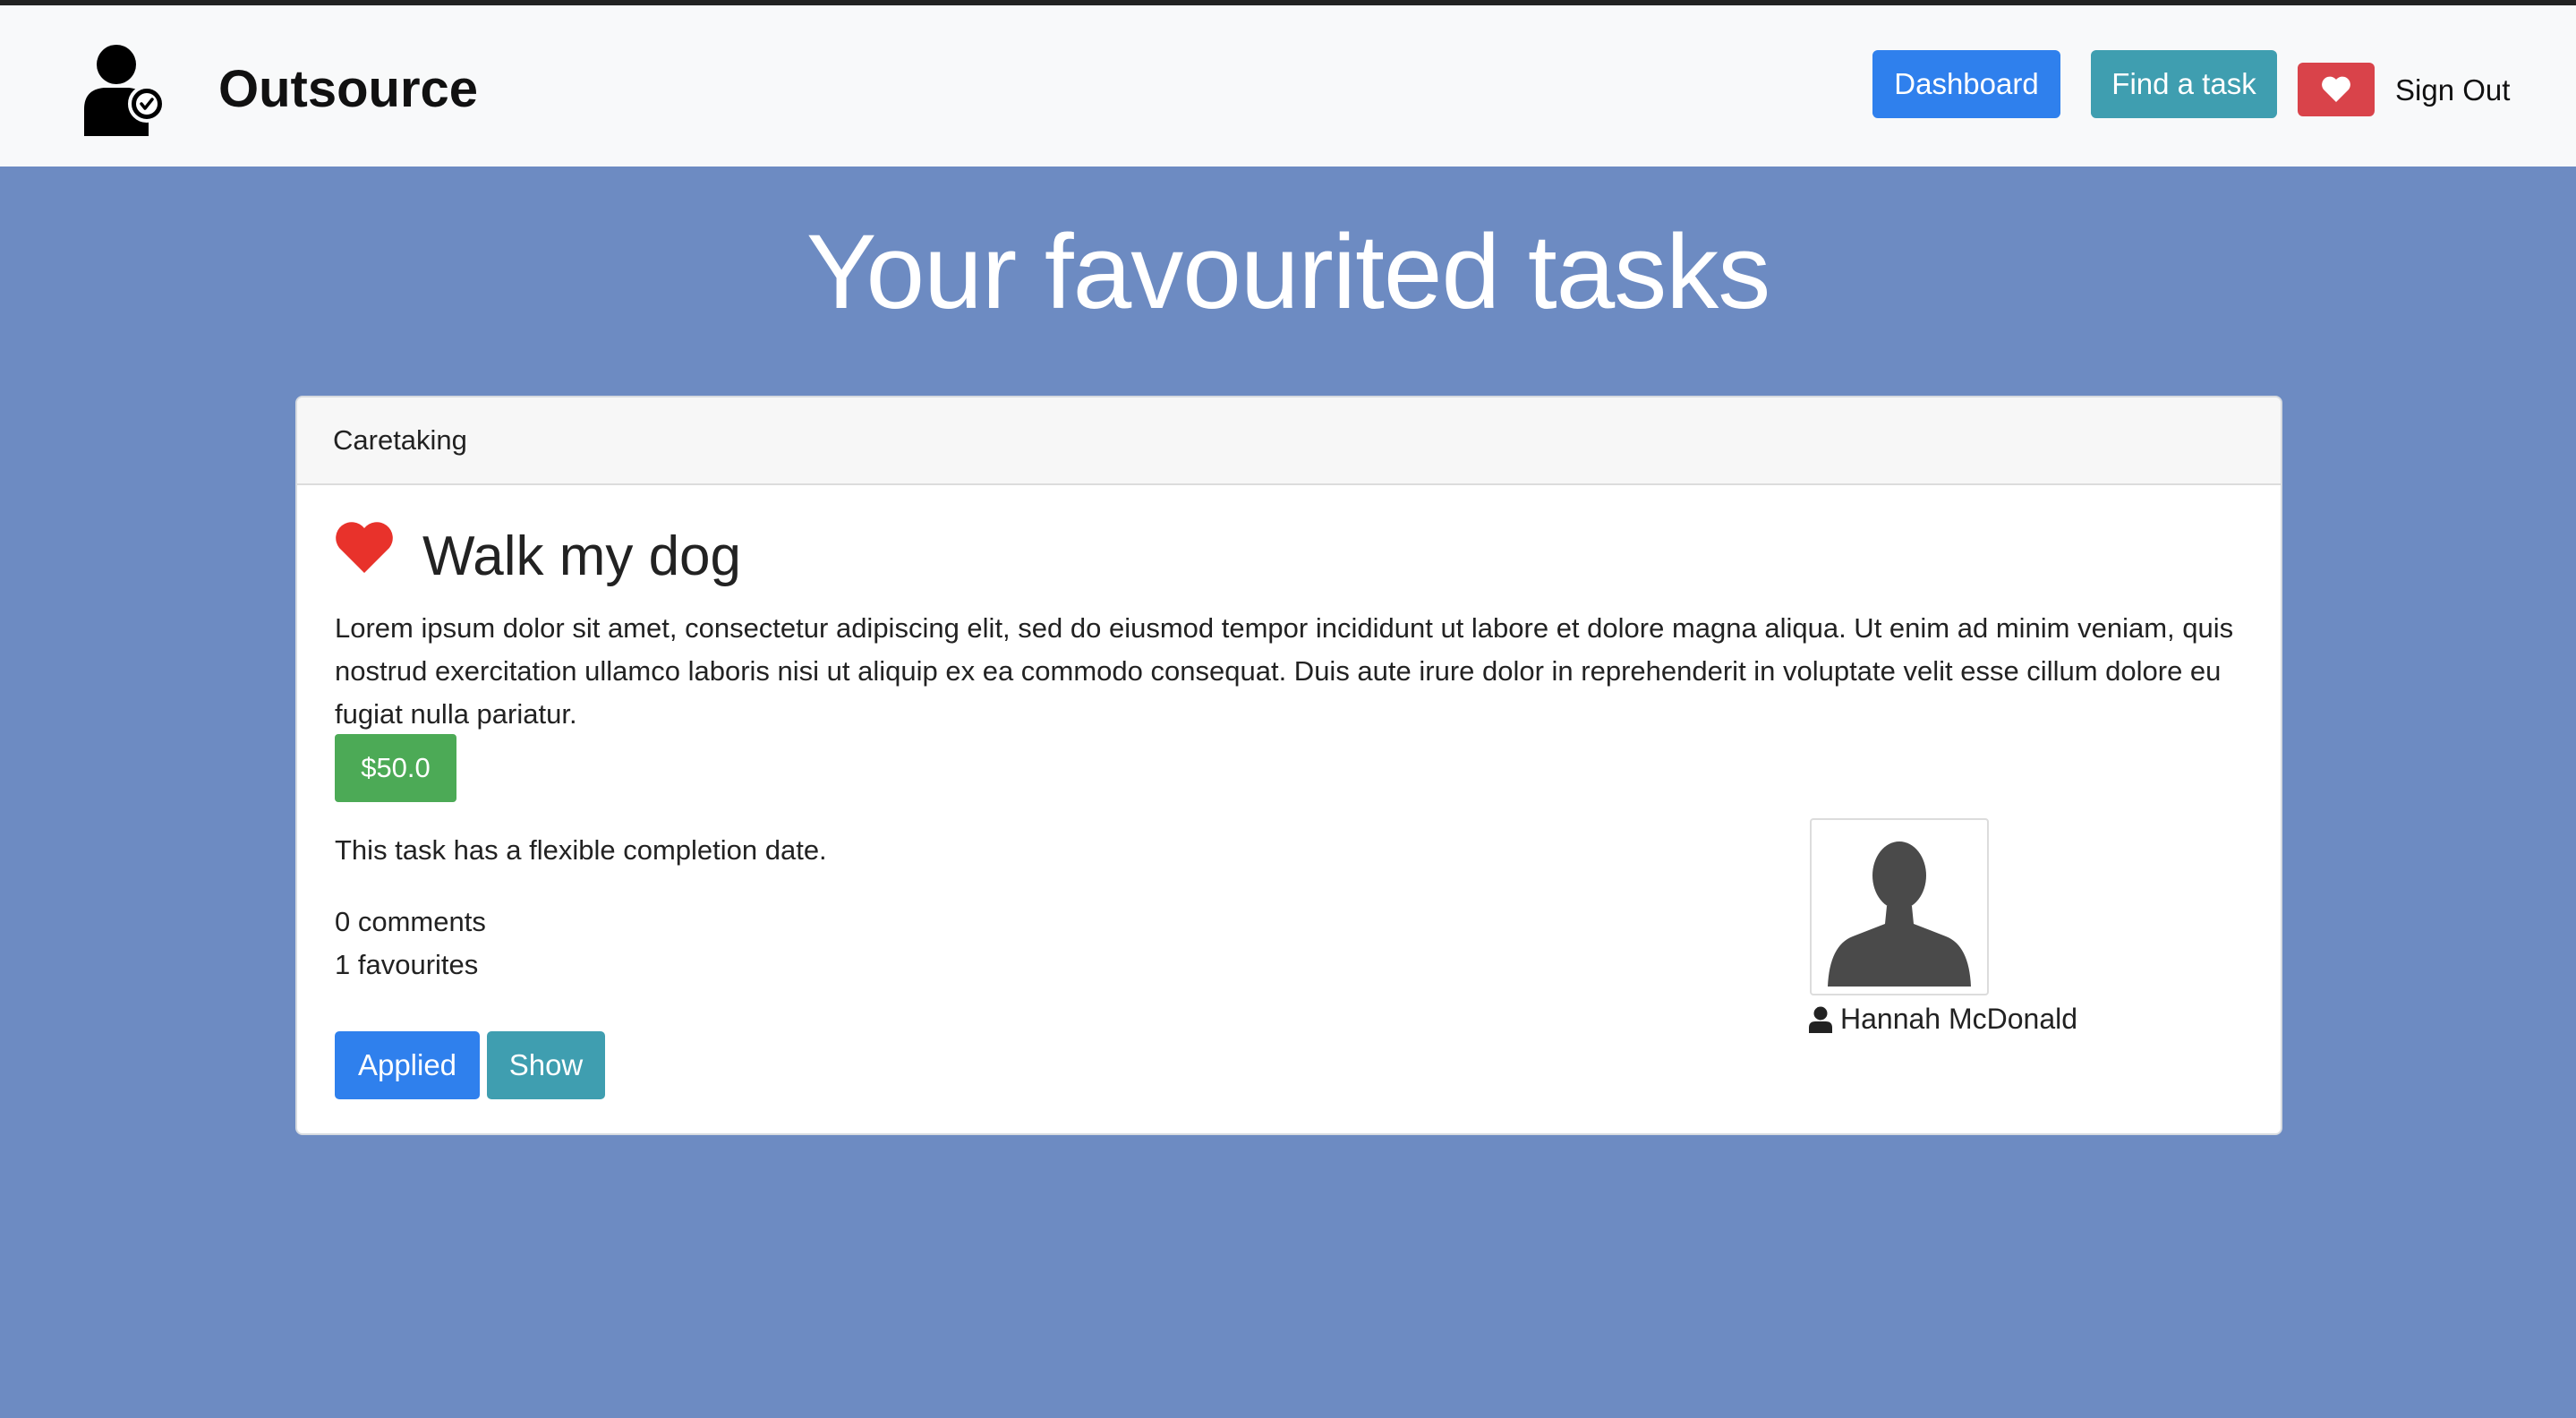  I want to click on user-silhouette-icon, so click(1899, 914).